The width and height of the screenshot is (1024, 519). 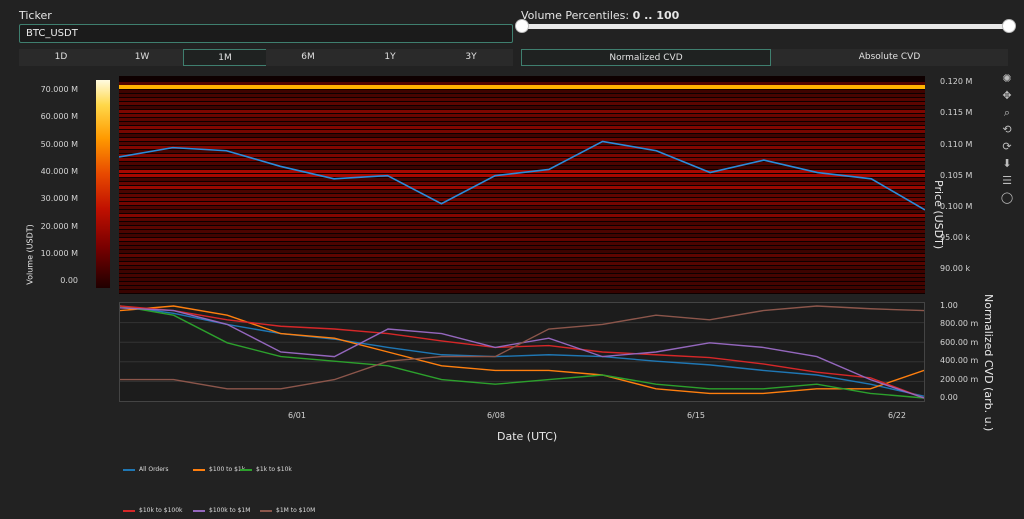 I want to click on legend-item: $100 to $1k, so click(x=219, y=469).